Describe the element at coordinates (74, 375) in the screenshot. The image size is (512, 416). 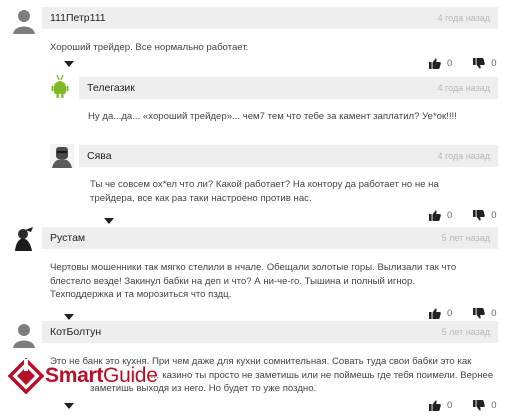
I see `logo-text-part1: Smart` at that location.